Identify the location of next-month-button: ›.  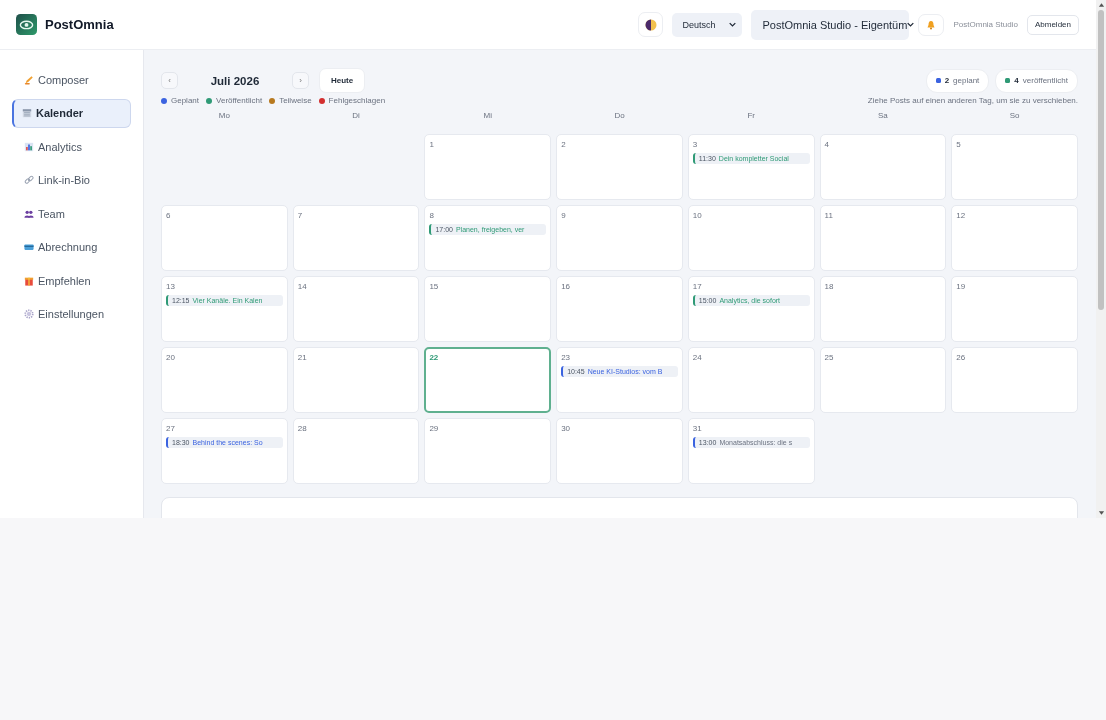
(300, 80).